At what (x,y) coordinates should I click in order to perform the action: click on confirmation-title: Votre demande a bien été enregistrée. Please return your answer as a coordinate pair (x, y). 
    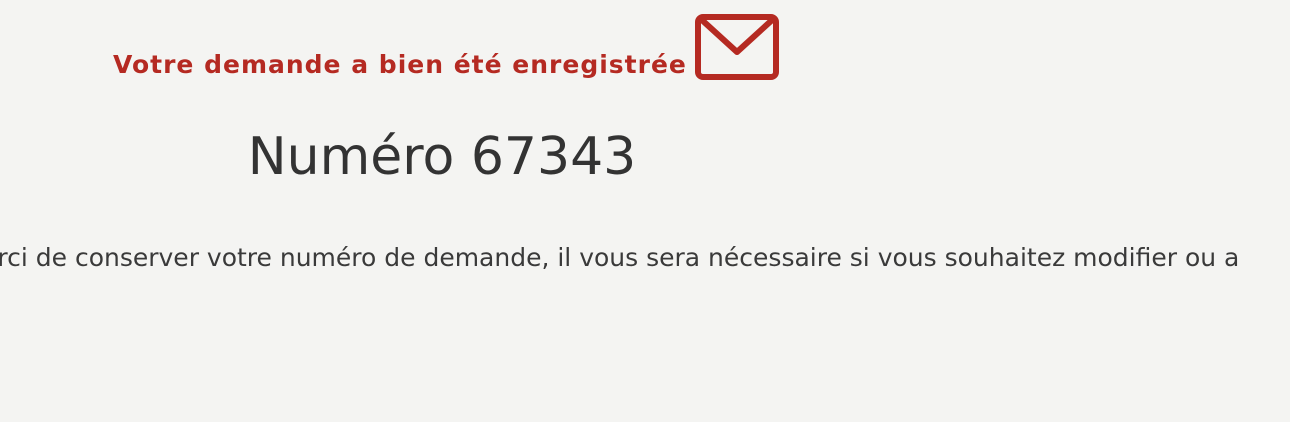
    Looking at the image, I should click on (400, 64).